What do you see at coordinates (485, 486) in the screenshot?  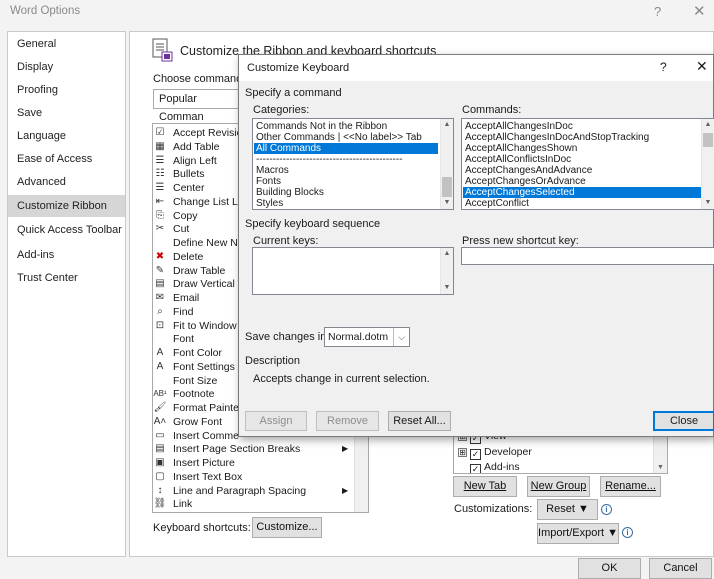 I see `new-tab-button: New Tab` at bounding box center [485, 486].